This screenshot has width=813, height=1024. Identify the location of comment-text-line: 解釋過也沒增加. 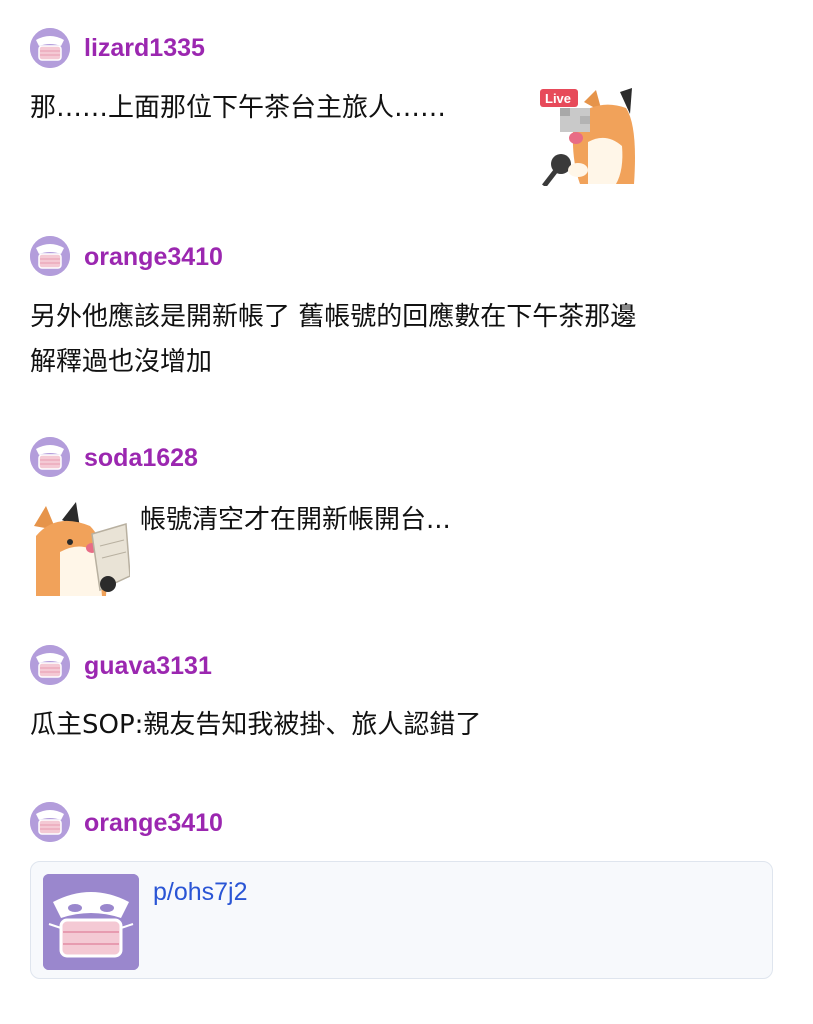
(121, 362).